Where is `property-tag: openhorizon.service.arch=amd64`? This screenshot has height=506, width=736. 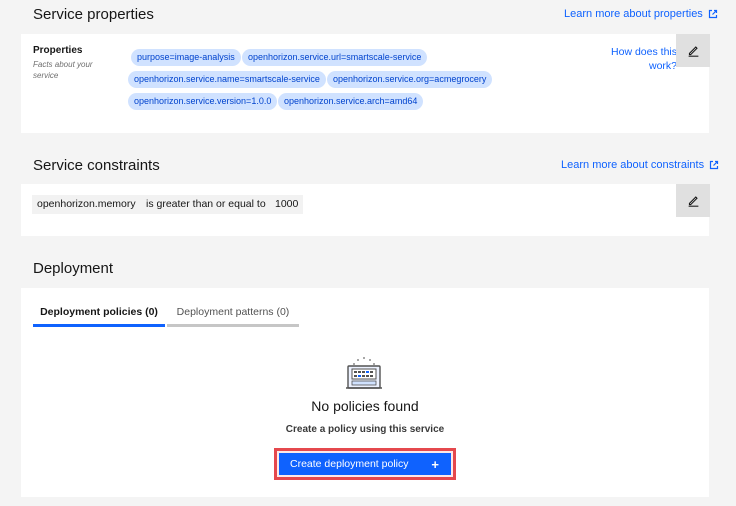
property-tag: openhorizon.service.arch=amd64 is located at coordinates (351, 101).